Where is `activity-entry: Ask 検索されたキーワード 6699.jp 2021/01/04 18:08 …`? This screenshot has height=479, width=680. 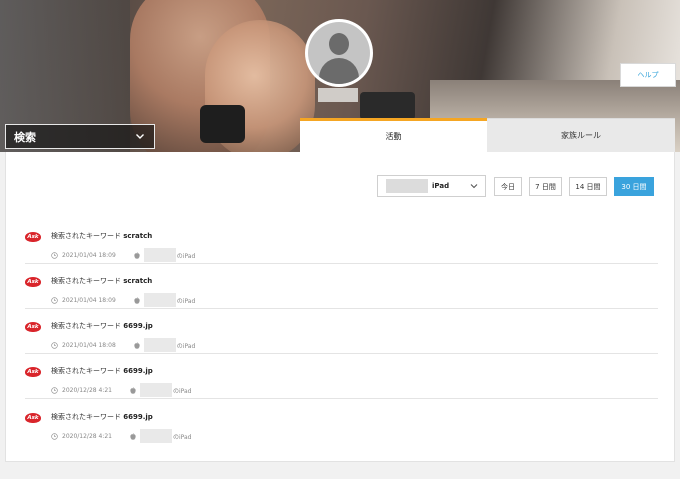
activity-entry: Ask 検索されたキーワード 6699.jp 2021/01/04 18:08 … is located at coordinates (341, 331).